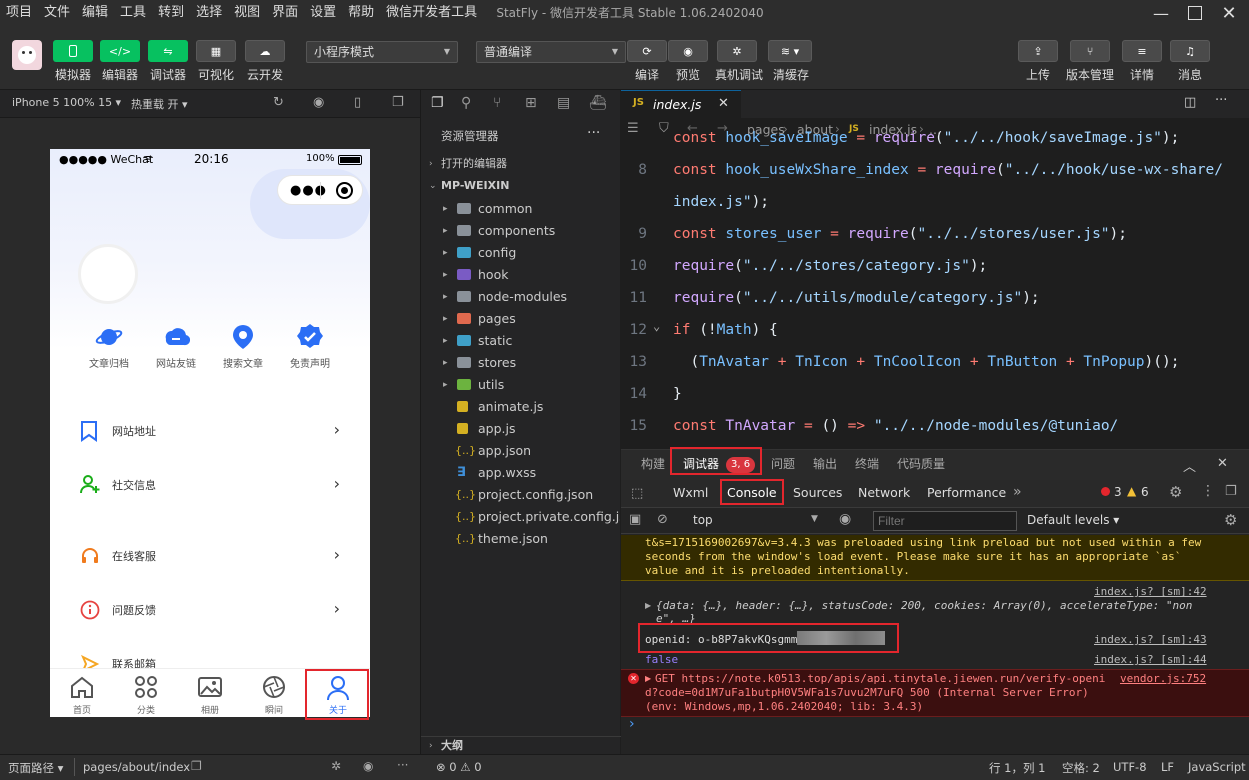 The image size is (1249, 780). What do you see at coordinates (210, 431) in the screenshot?
I see `list-item-website: 网站地址 ›` at bounding box center [210, 431].